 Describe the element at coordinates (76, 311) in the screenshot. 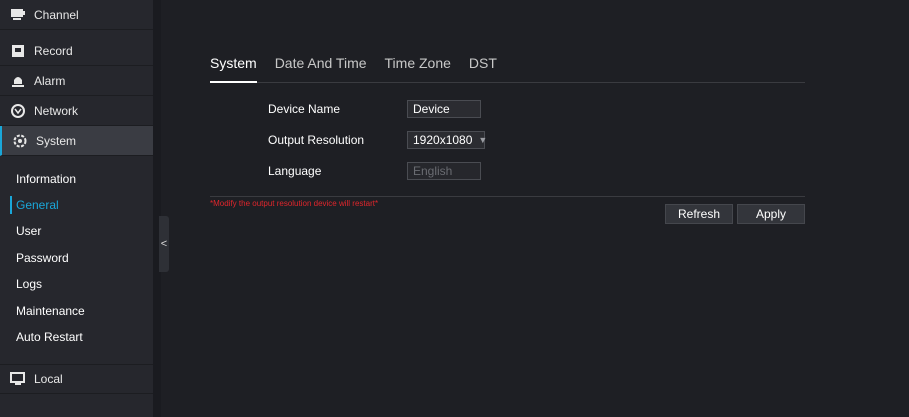

I see `submenu-item-maintenance: Maintenance` at that location.